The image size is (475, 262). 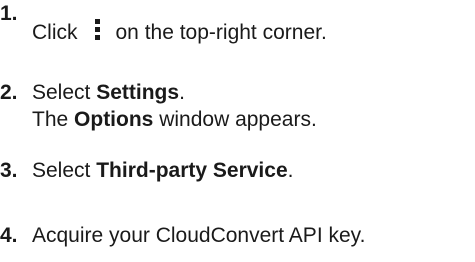 I want to click on step-text: Click on the top-right corner., so click(x=179, y=32).